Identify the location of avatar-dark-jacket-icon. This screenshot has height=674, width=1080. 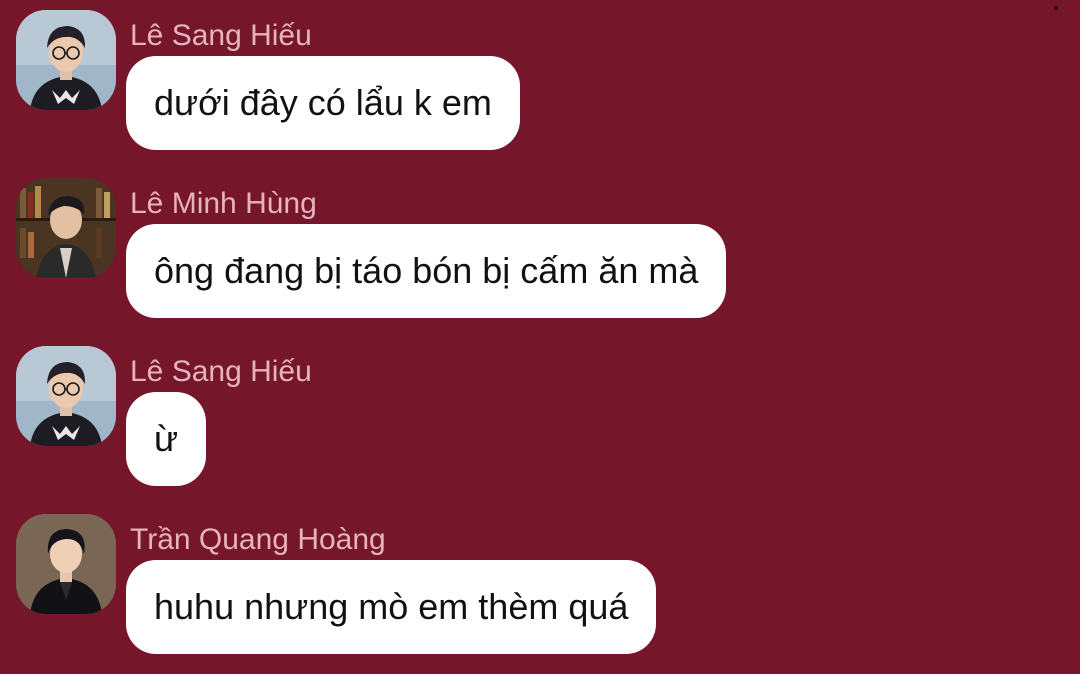
(66, 564).